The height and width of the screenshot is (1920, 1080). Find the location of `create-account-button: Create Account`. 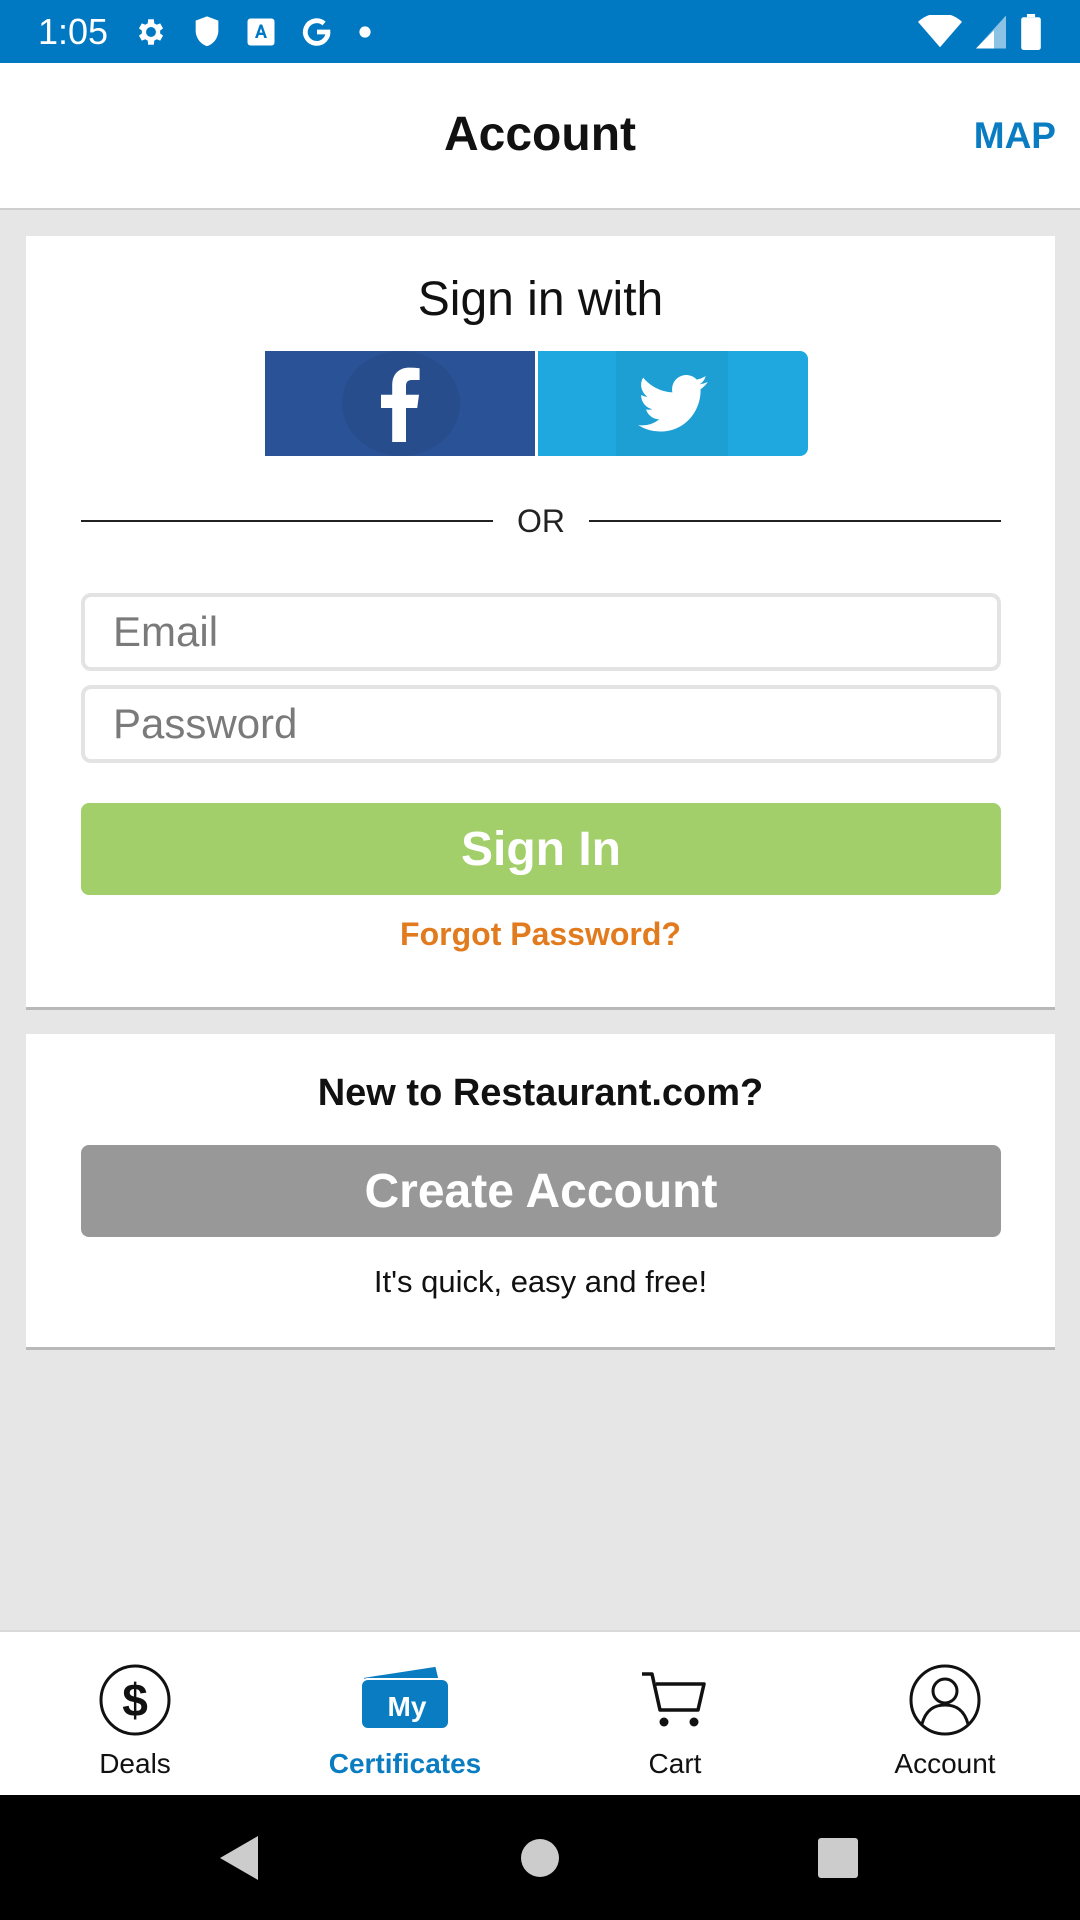

create-account-button: Create Account is located at coordinates (541, 1191).